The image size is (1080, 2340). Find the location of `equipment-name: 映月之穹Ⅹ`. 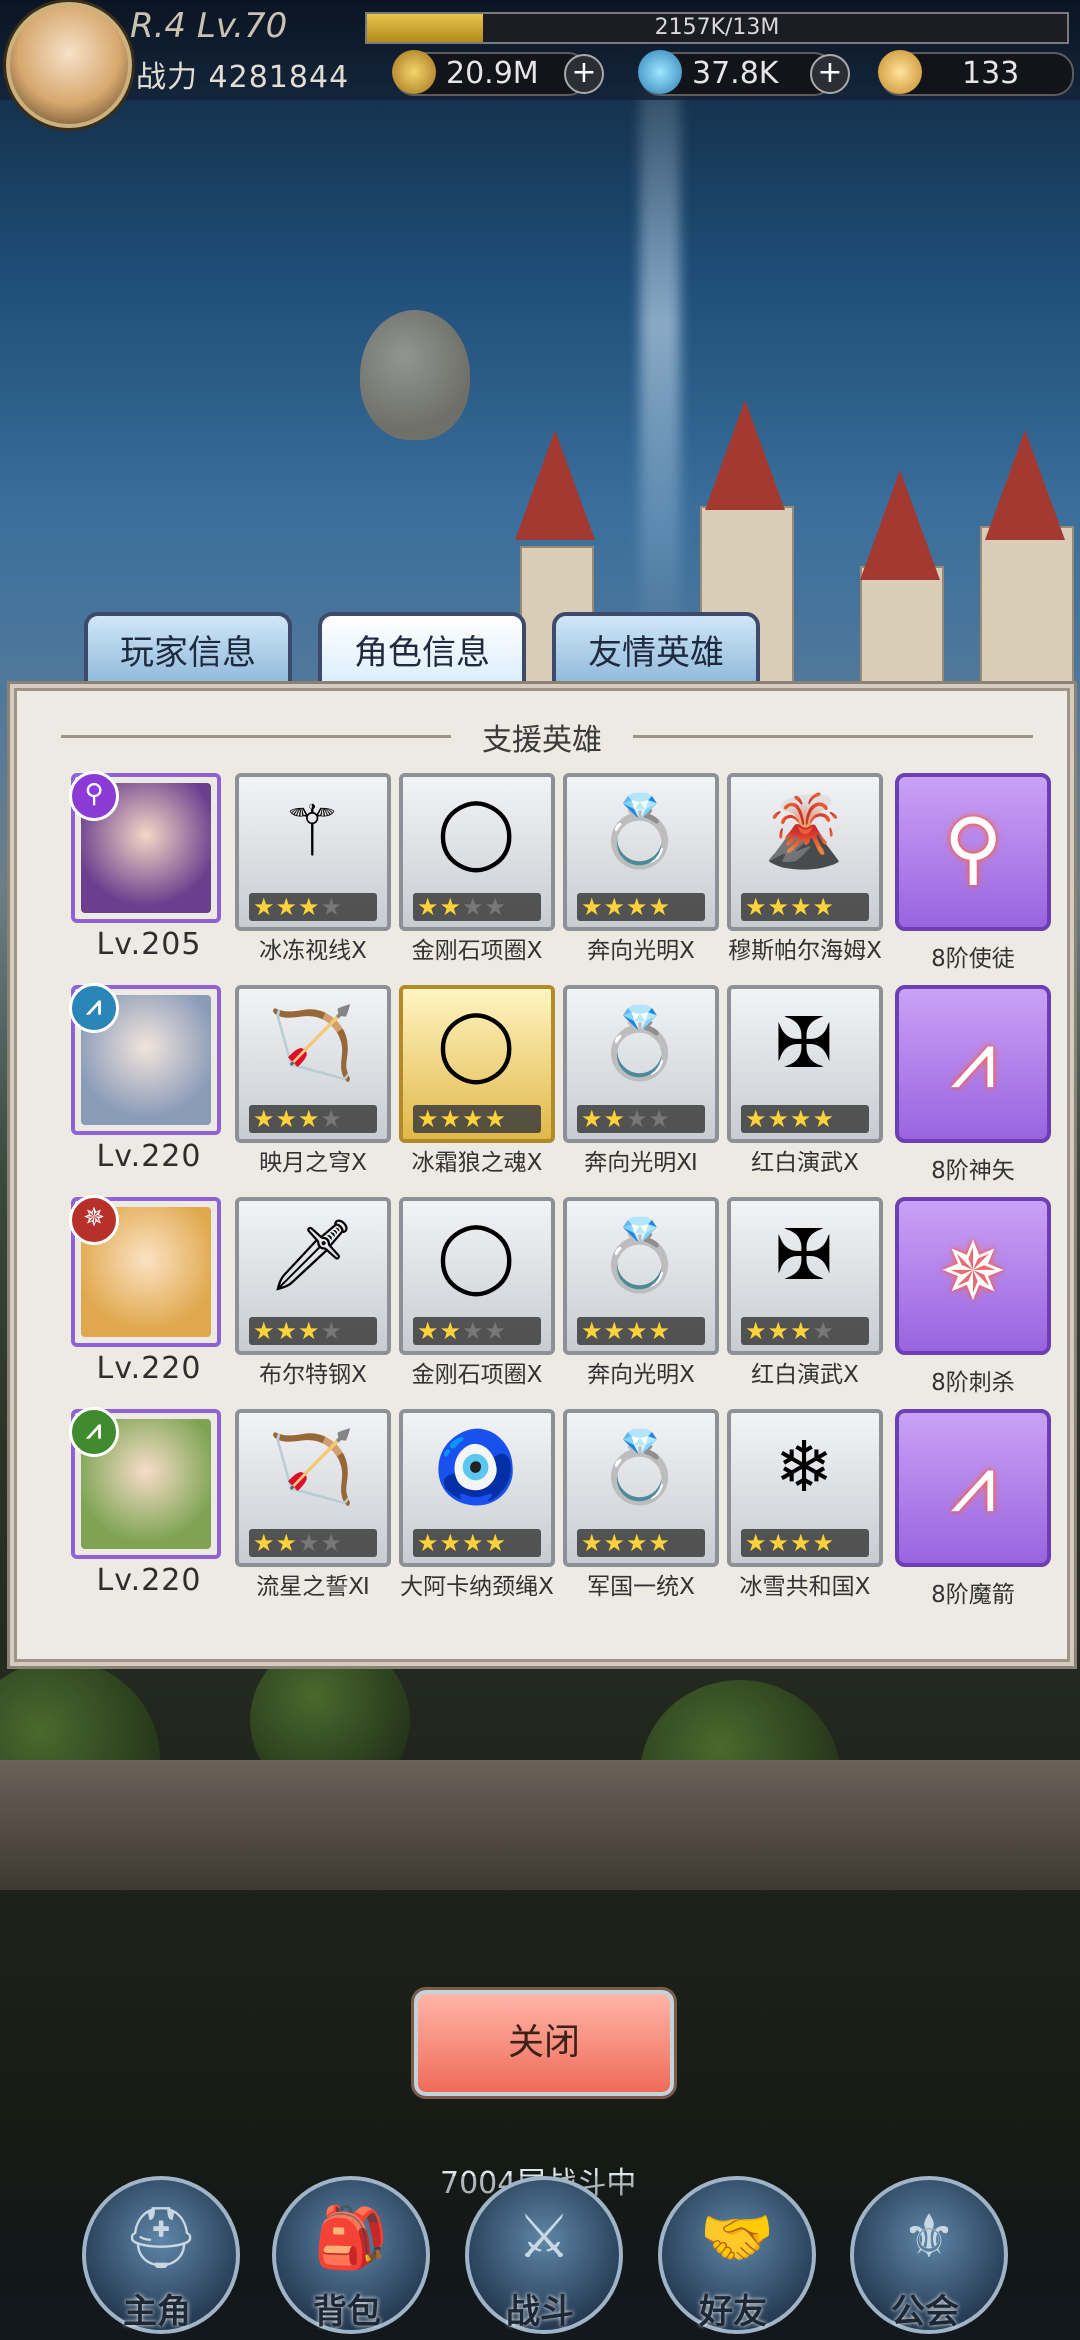

equipment-name: 映月之穹Ⅹ is located at coordinates (313, 1163).